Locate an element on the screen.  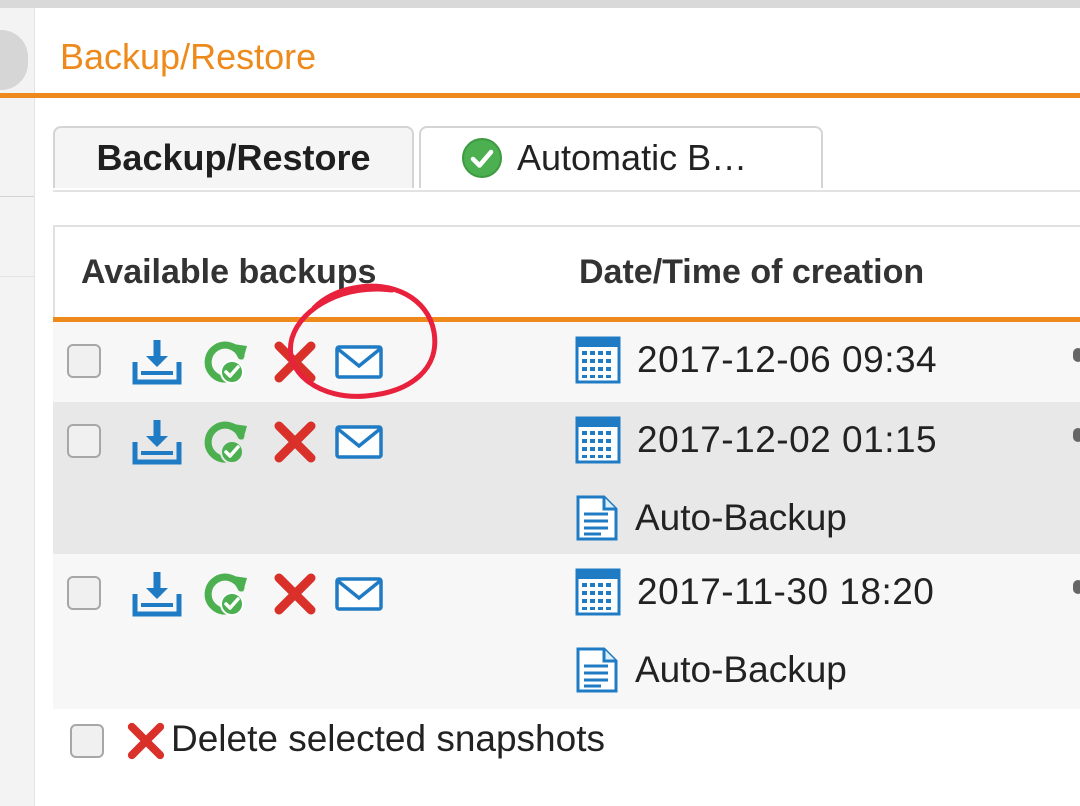
row-date-cell: 2017-12-06 09:34 is located at coordinates (756, 360).